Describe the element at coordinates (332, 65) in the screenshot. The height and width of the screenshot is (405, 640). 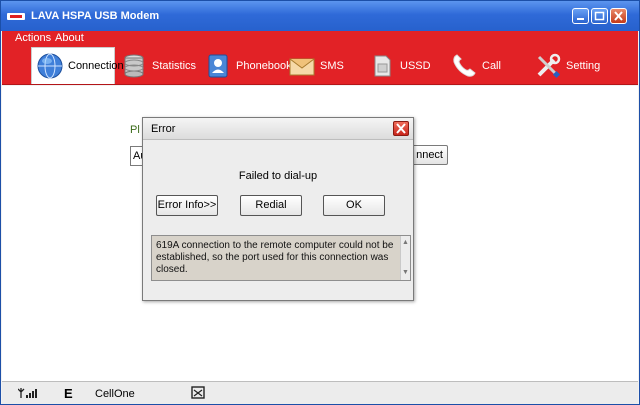
I see `tab-sms-label: SMS` at that location.